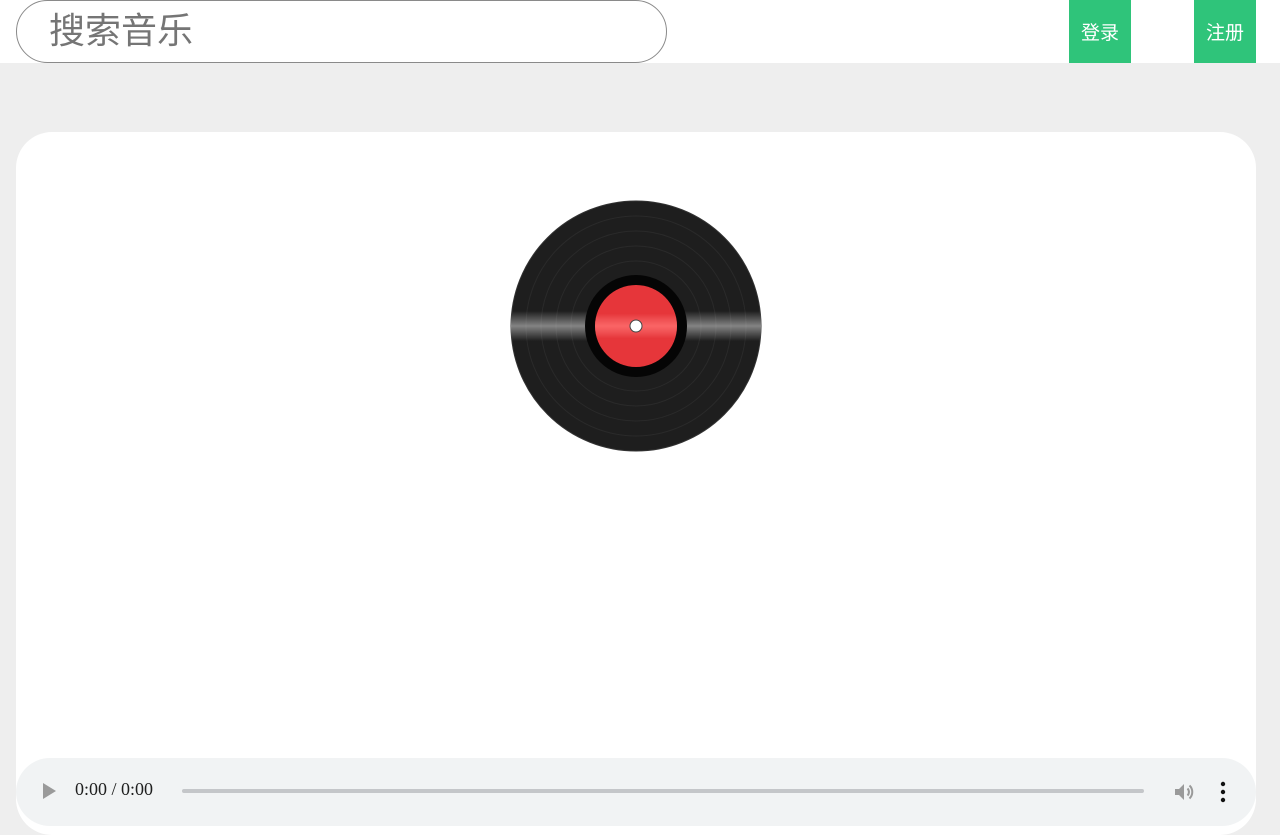 The image size is (1280, 835). What do you see at coordinates (49, 791) in the screenshot?
I see `play-icon` at bounding box center [49, 791].